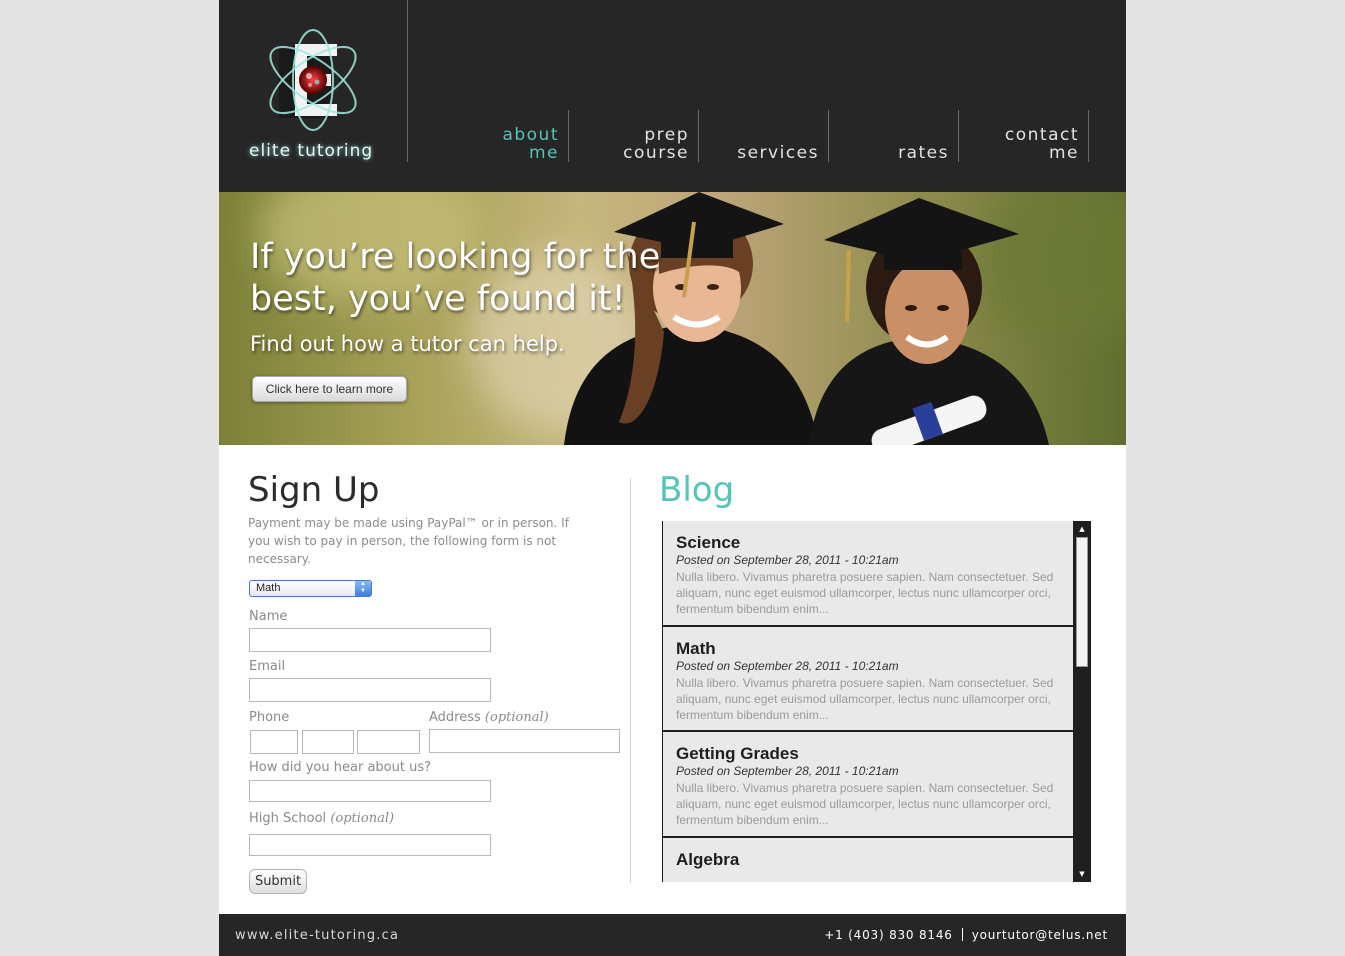  What do you see at coordinates (1082, 701) in the screenshot?
I see `blog-scrollbar: ▲ ▼` at bounding box center [1082, 701].